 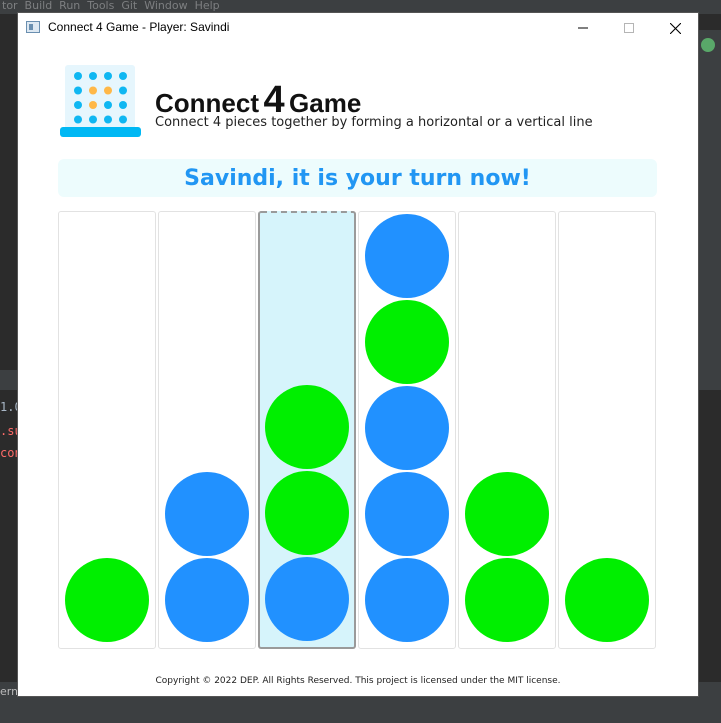 I want to click on title-word-game: Game, so click(x=325, y=103).